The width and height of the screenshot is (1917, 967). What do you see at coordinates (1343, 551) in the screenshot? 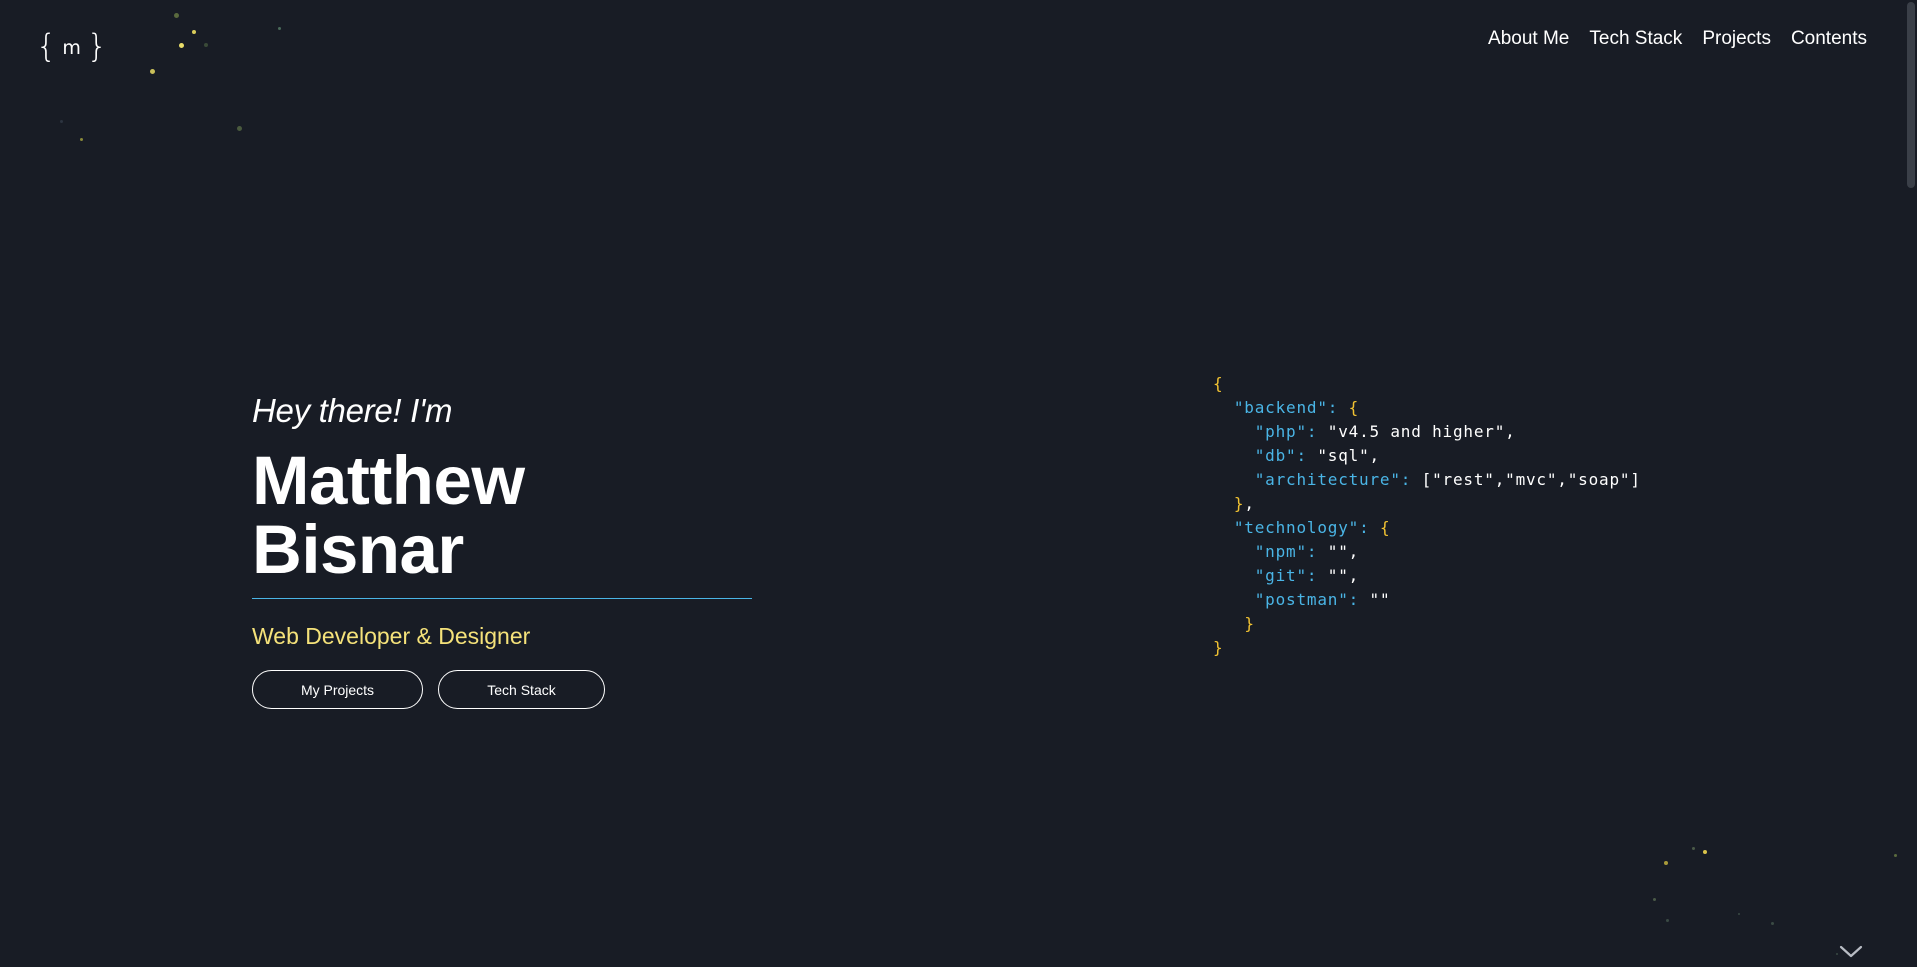
I see `code-value-npm: "",` at bounding box center [1343, 551].